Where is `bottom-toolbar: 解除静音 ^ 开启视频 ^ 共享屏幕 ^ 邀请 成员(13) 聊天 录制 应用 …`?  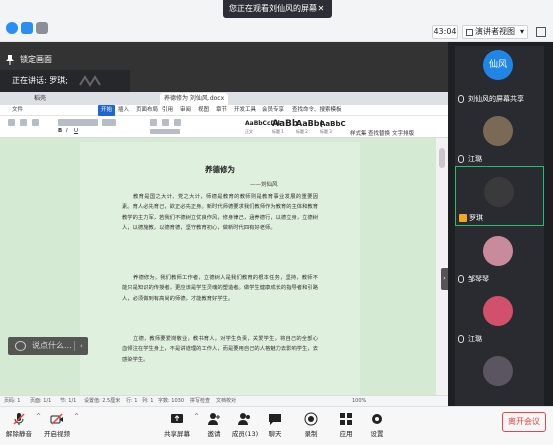
bottom-toolbar: 解除静音 ^ 开启视频 ^ 共享屏幕 ^ 邀请 成员(13) 聊天 录制 应用 … is located at coordinates (276, 425).